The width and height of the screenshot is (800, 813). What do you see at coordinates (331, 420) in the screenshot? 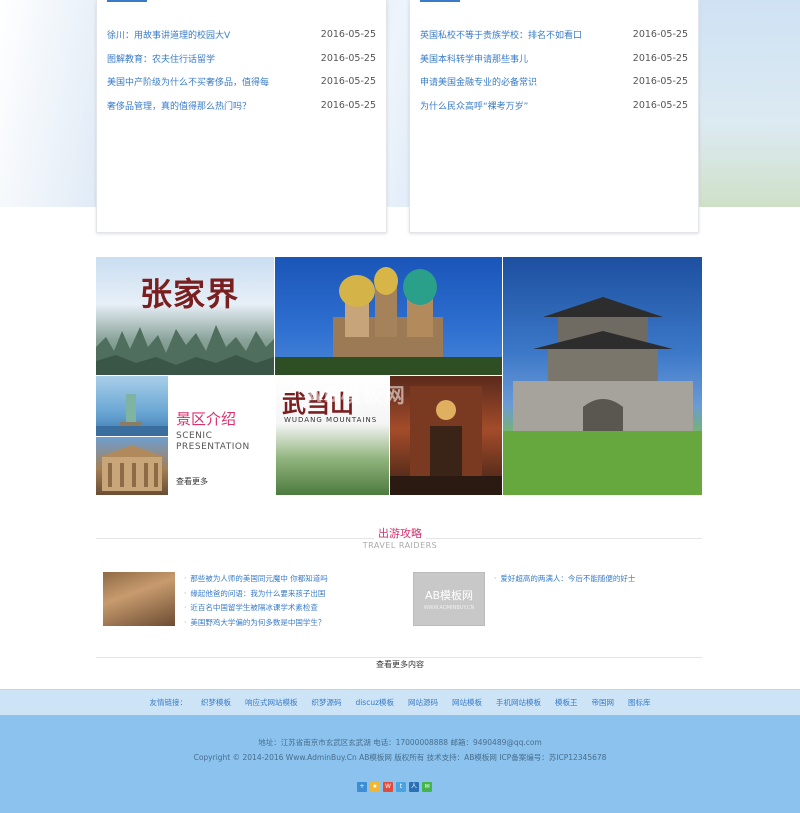
I see `wudangshan-subtitle: WUDANG MOUNTAINS` at bounding box center [331, 420].